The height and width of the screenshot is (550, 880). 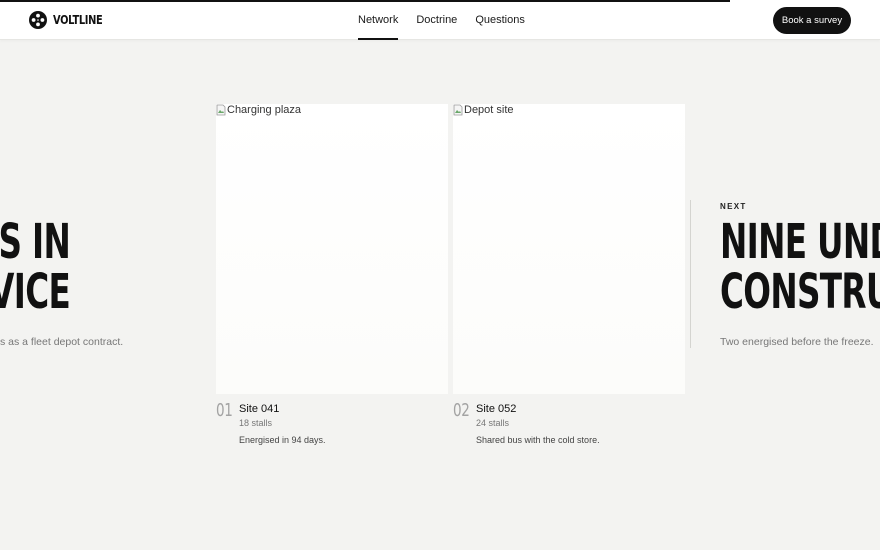 What do you see at coordinates (733, 206) in the screenshot?
I see `next-label: NEXT` at bounding box center [733, 206].